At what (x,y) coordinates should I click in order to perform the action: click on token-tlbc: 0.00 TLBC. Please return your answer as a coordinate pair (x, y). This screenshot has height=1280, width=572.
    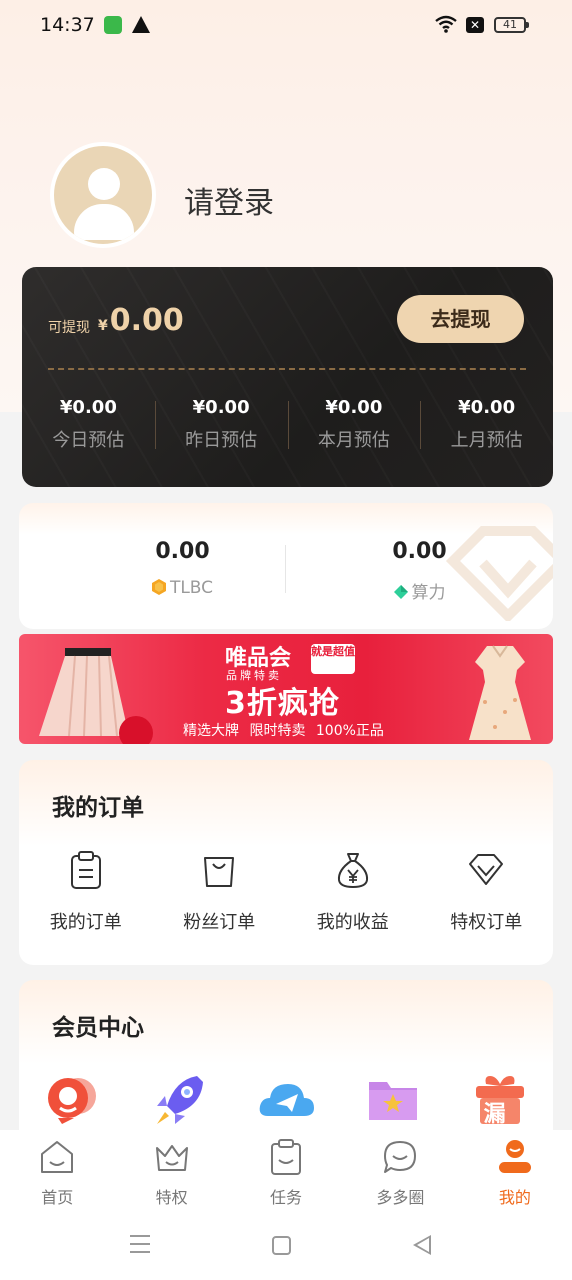
    Looking at the image, I should click on (182, 568).